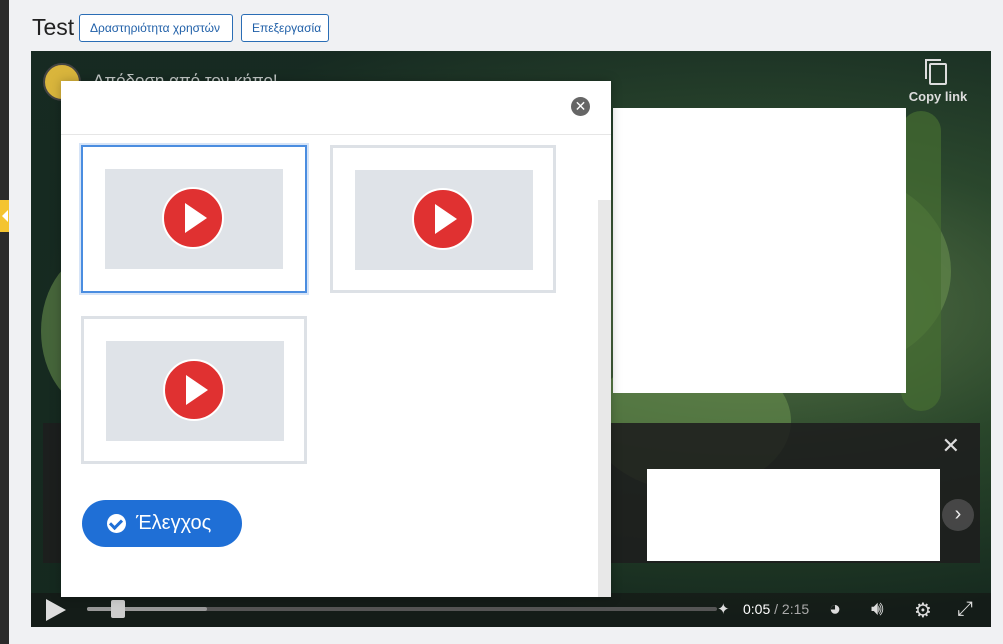 This screenshot has width=1003, height=644. Describe the element at coordinates (116, 523) in the screenshot. I see `check-circle-icon` at that location.